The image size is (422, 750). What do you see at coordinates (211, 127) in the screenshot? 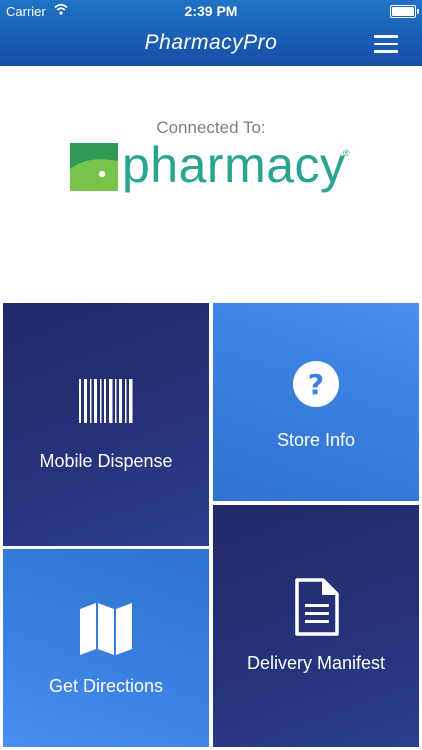
I see `connected-to-label: Connected To:` at bounding box center [211, 127].